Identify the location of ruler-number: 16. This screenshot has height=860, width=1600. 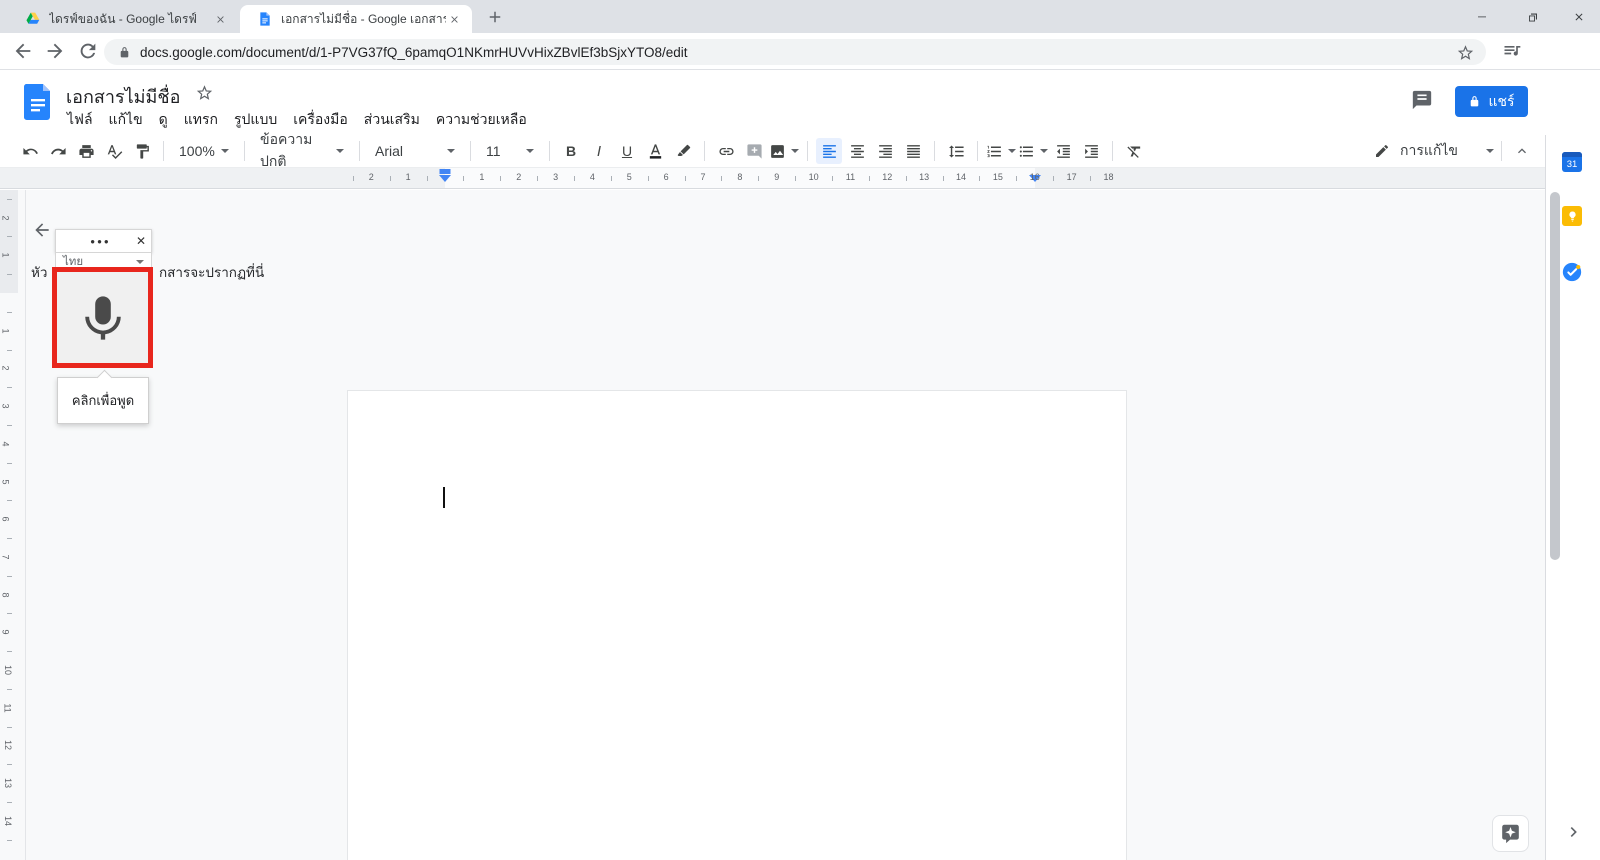
(1034, 177).